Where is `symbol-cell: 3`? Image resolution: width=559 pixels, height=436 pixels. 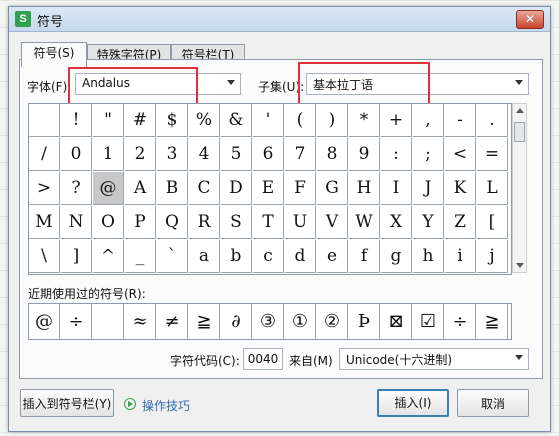
symbol-cell: 3 is located at coordinates (172, 154).